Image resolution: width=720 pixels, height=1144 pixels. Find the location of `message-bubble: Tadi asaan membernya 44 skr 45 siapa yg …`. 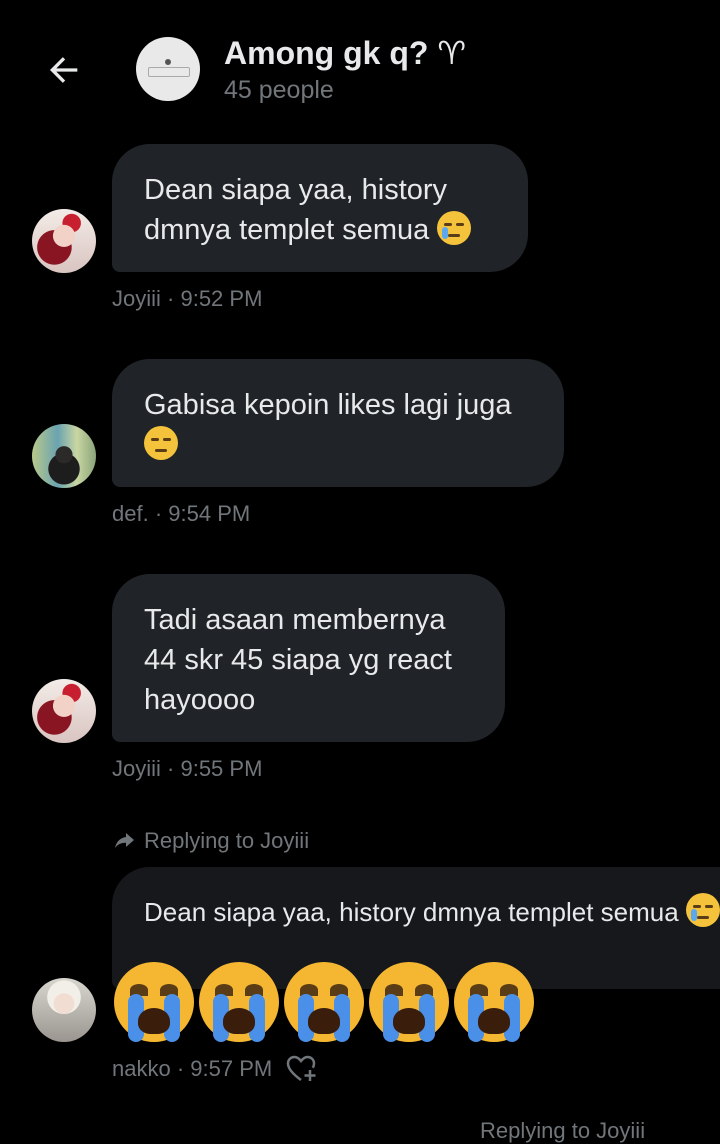

message-bubble: Tadi asaan membernya 44 skr 45 siapa yg … is located at coordinates (308, 658).